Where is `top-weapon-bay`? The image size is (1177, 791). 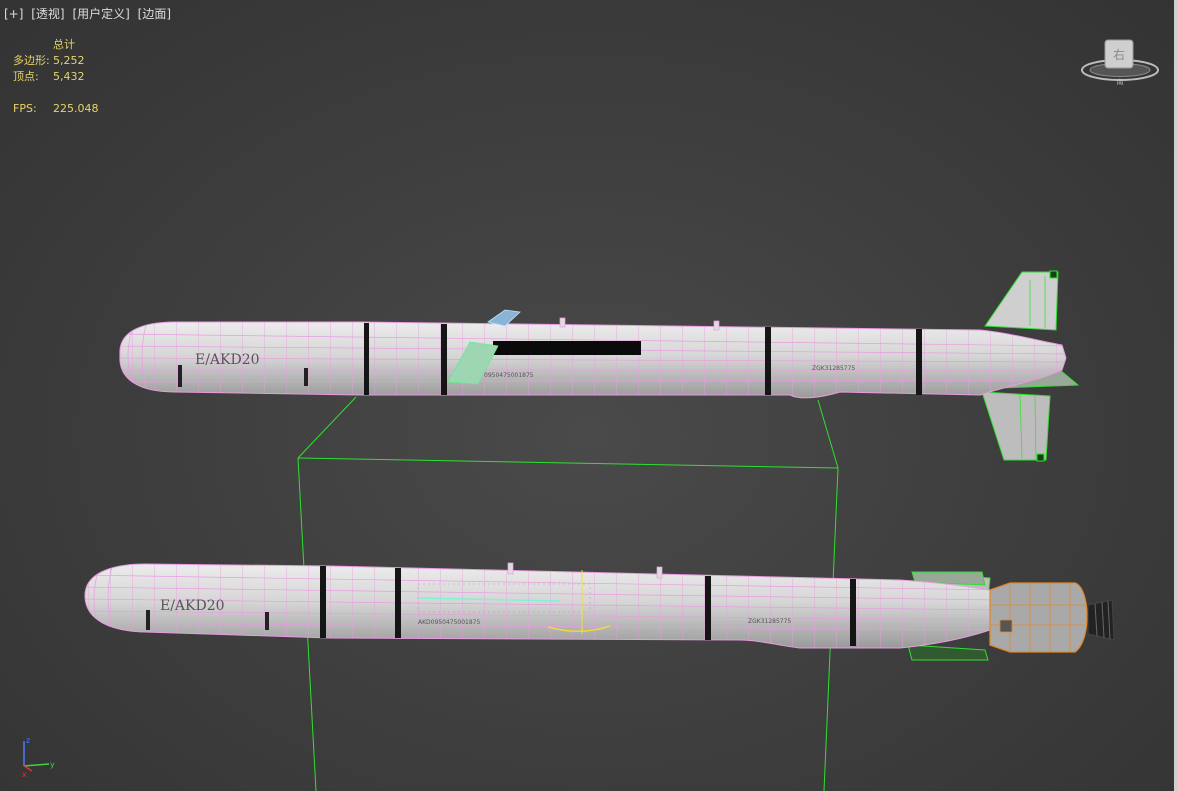 top-weapon-bay is located at coordinates (567, 348).